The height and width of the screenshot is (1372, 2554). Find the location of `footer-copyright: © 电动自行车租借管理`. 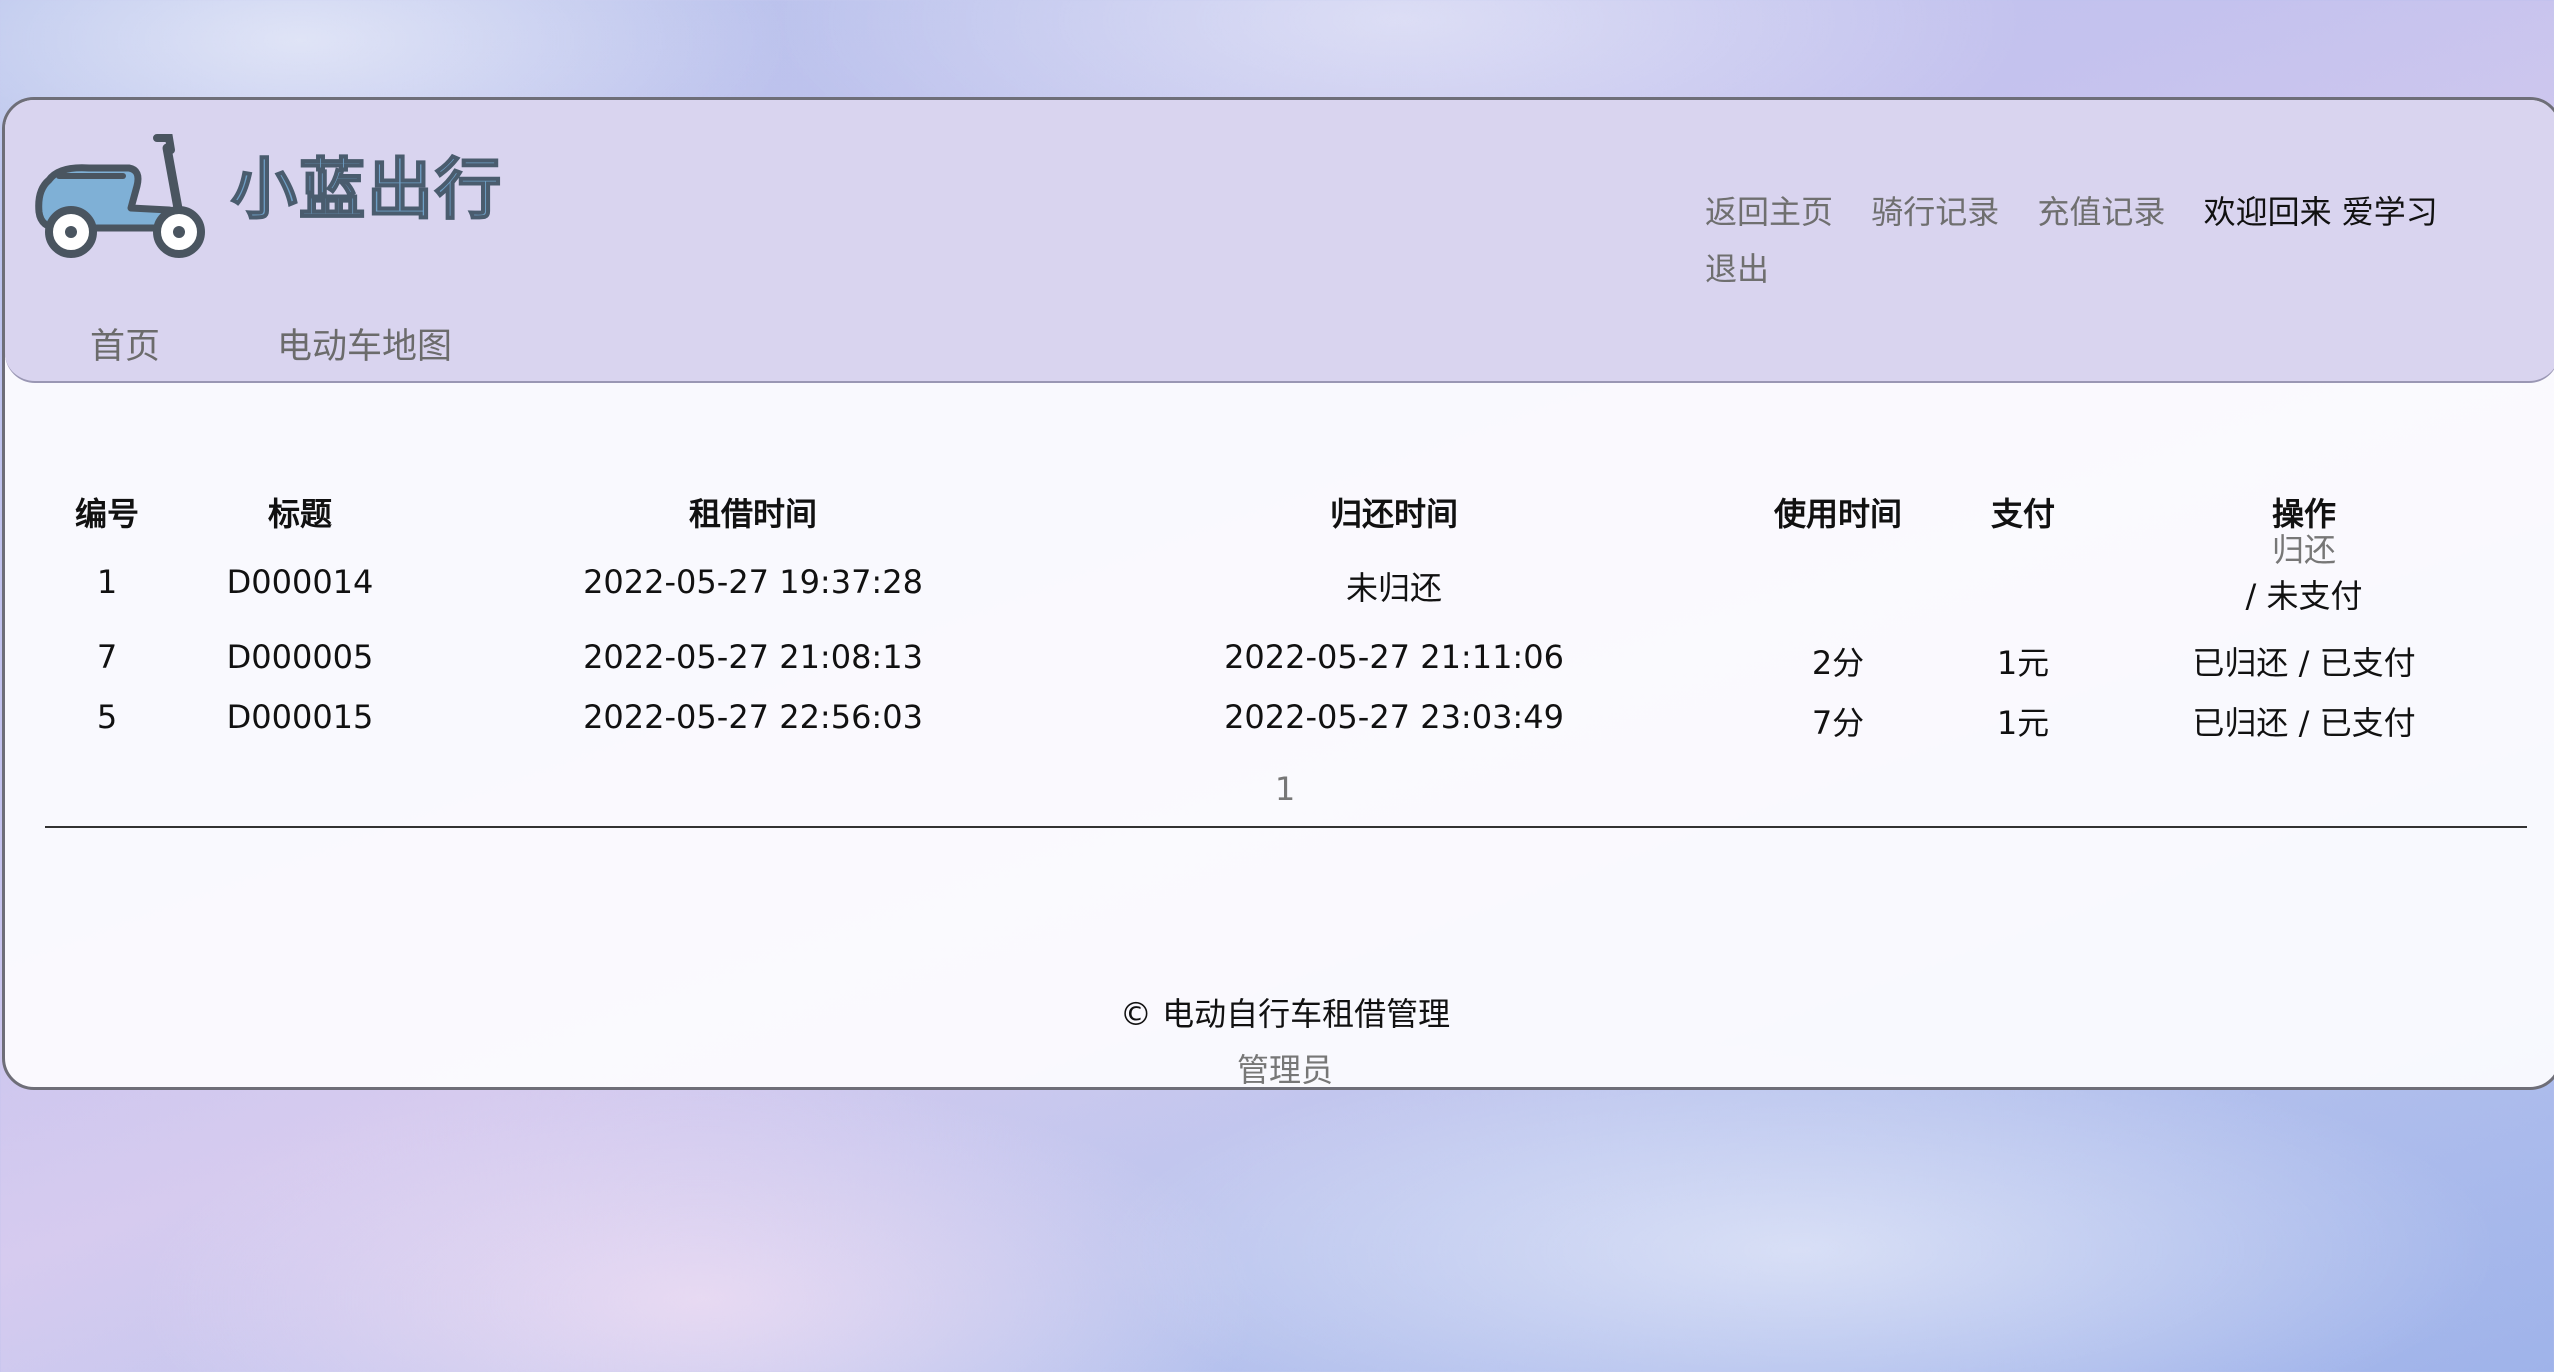

footer-copyright: © 电动自行车租借管理 is located at coordinates (1285, 1014).